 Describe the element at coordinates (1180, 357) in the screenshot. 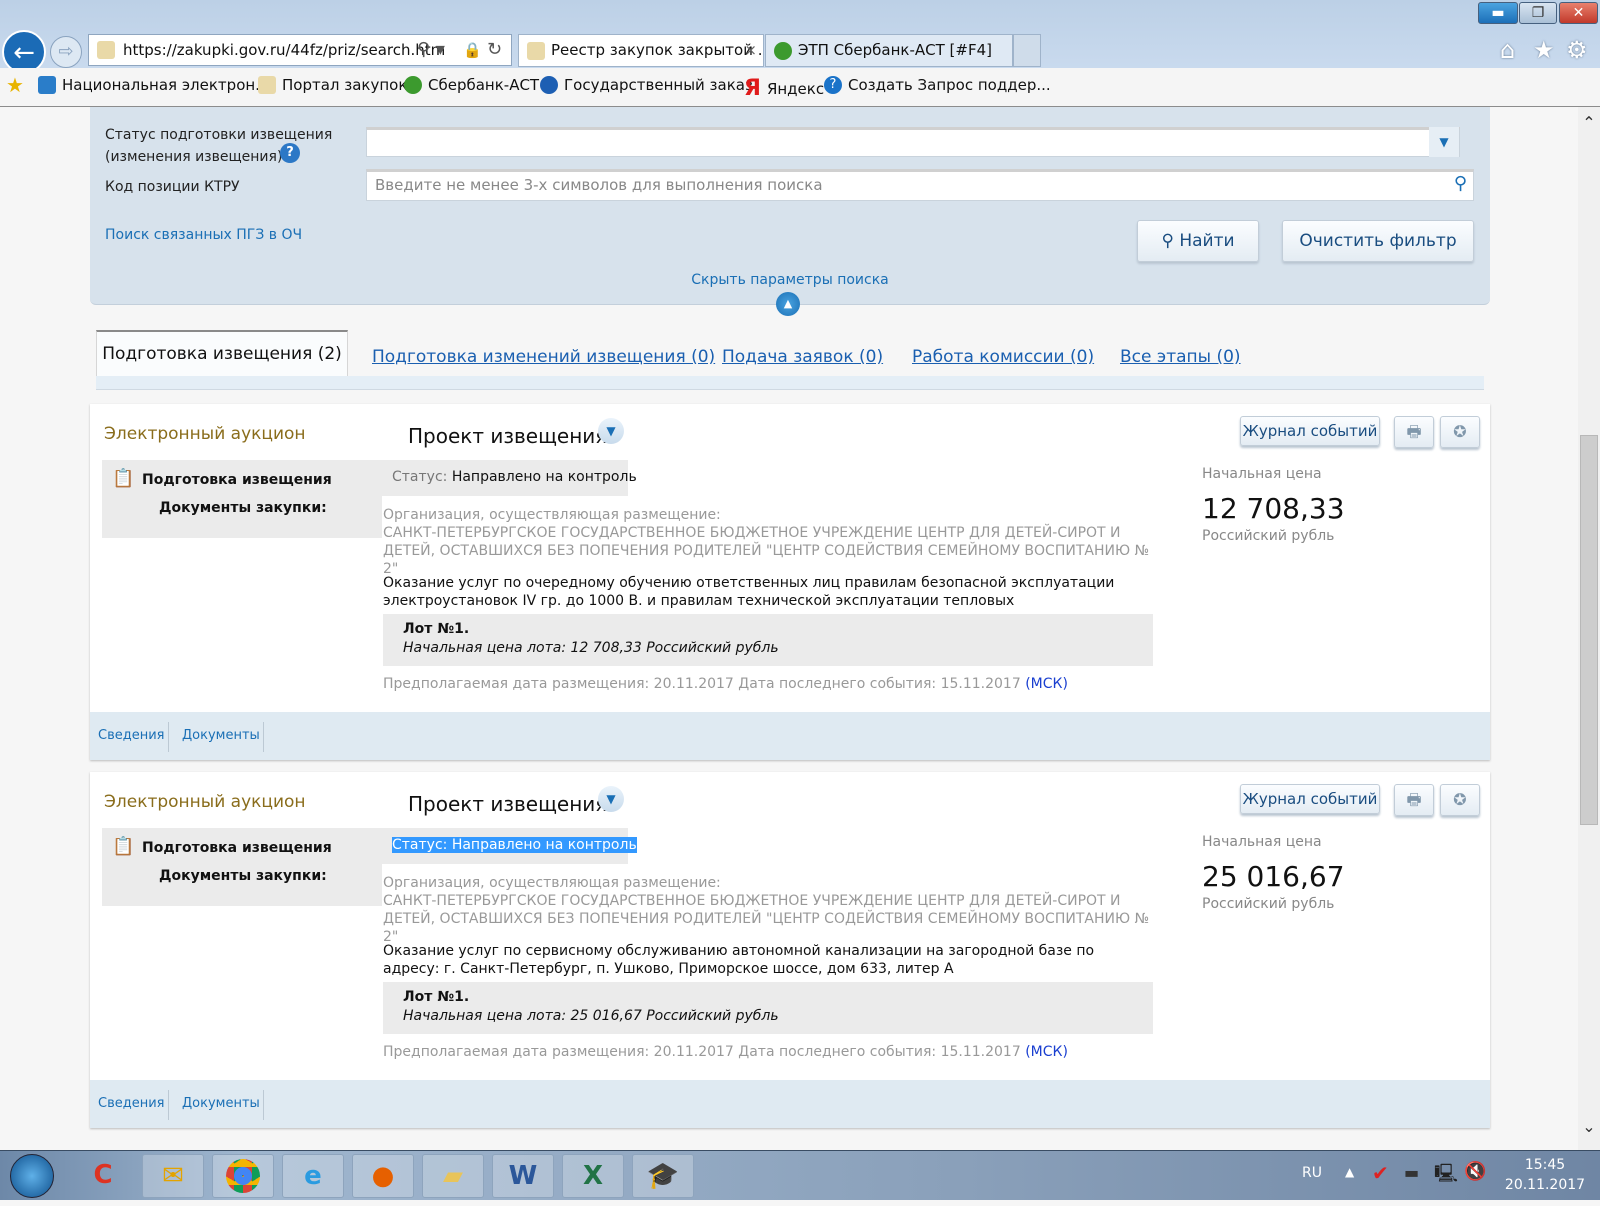

I see `tab-all-stages: Все этапы (0)` at that location.